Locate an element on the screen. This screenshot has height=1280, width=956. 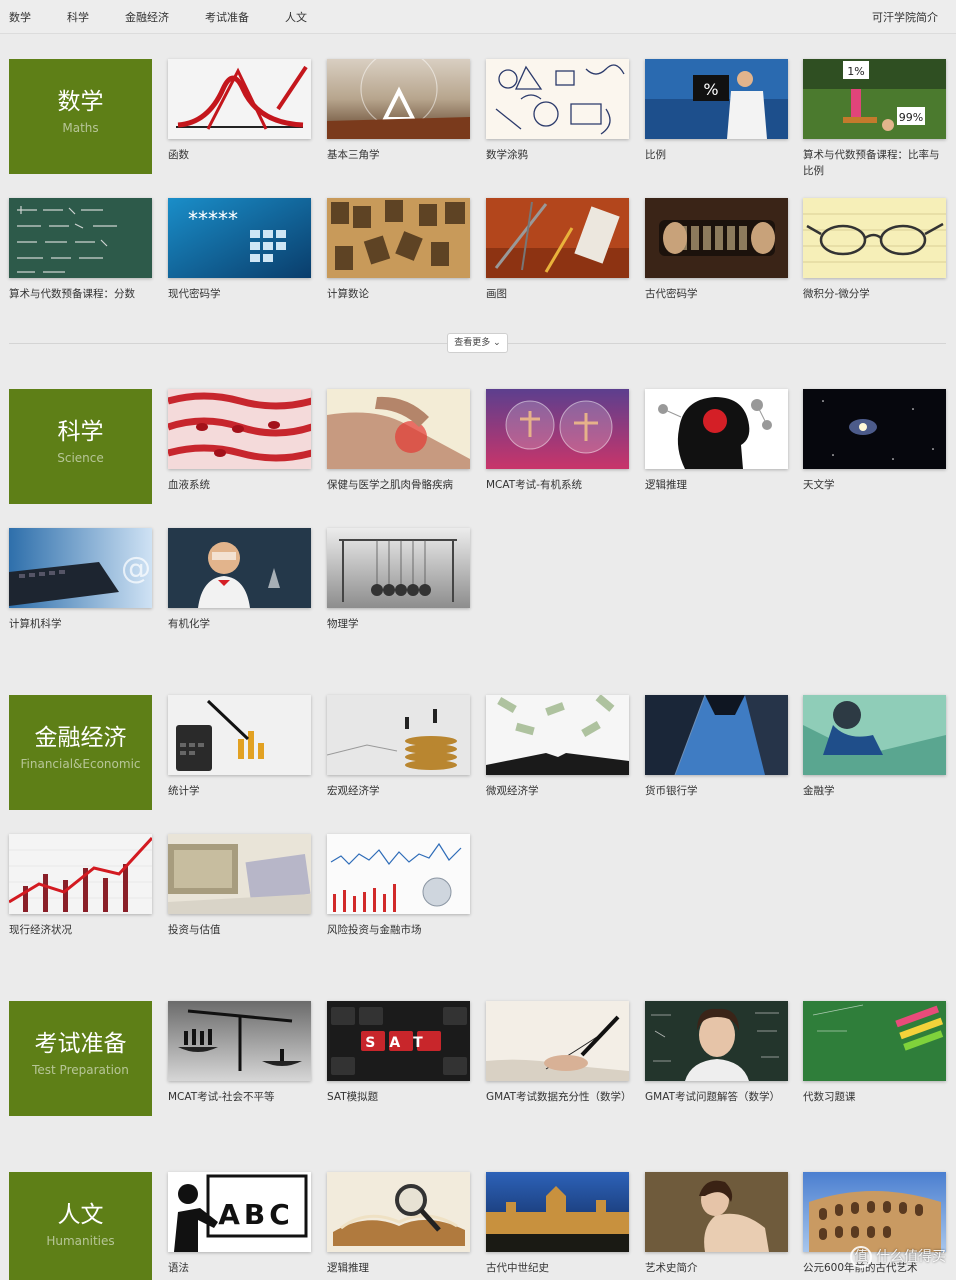
course-card-functions: 函数 is located at coordinates (239, 111).